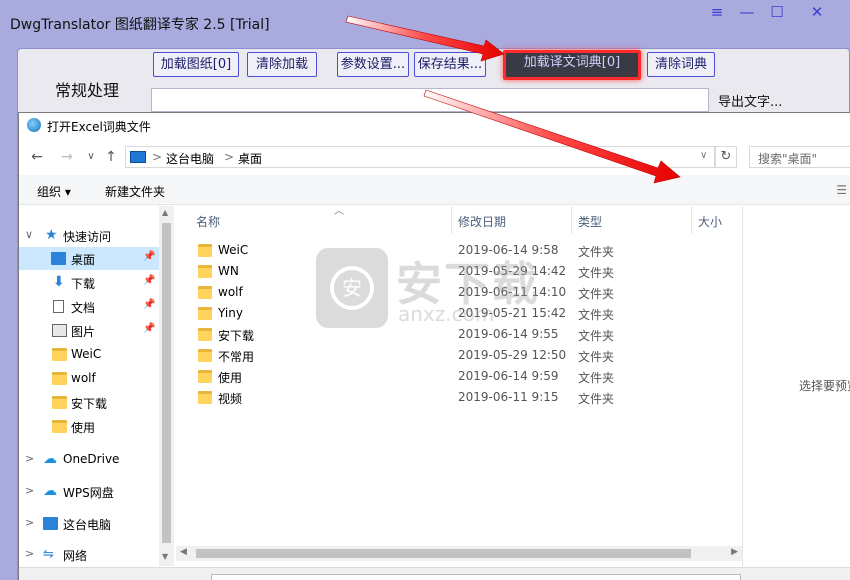  I want to click on download-icon: ⬇, so click(59, 282).